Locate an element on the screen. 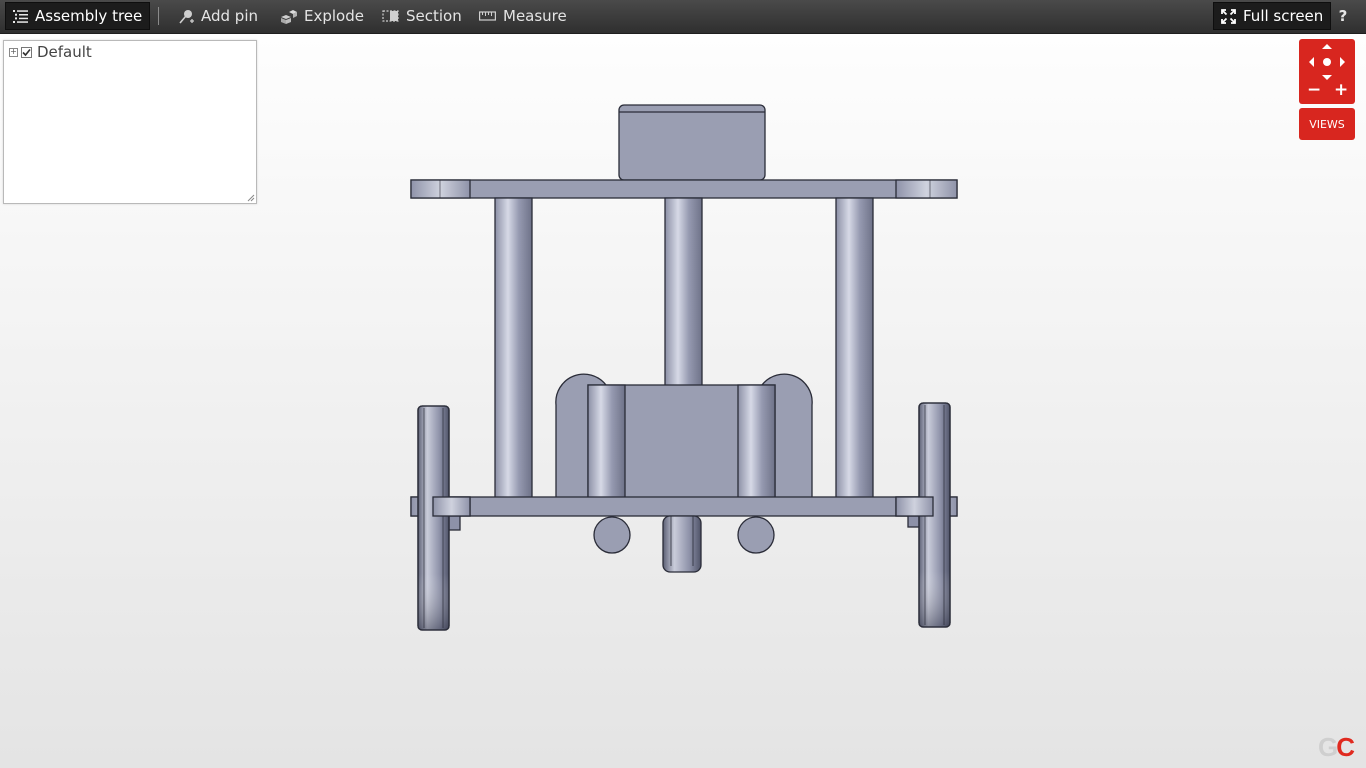 This screenshot has width=1366, height=768. zoom-in-button: + is located at coordinates (1341, 90).